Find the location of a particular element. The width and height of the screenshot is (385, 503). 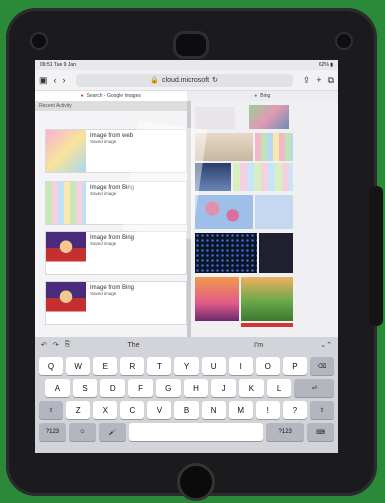

backspace-key: ⌫ is located at coordinates (322, 366).